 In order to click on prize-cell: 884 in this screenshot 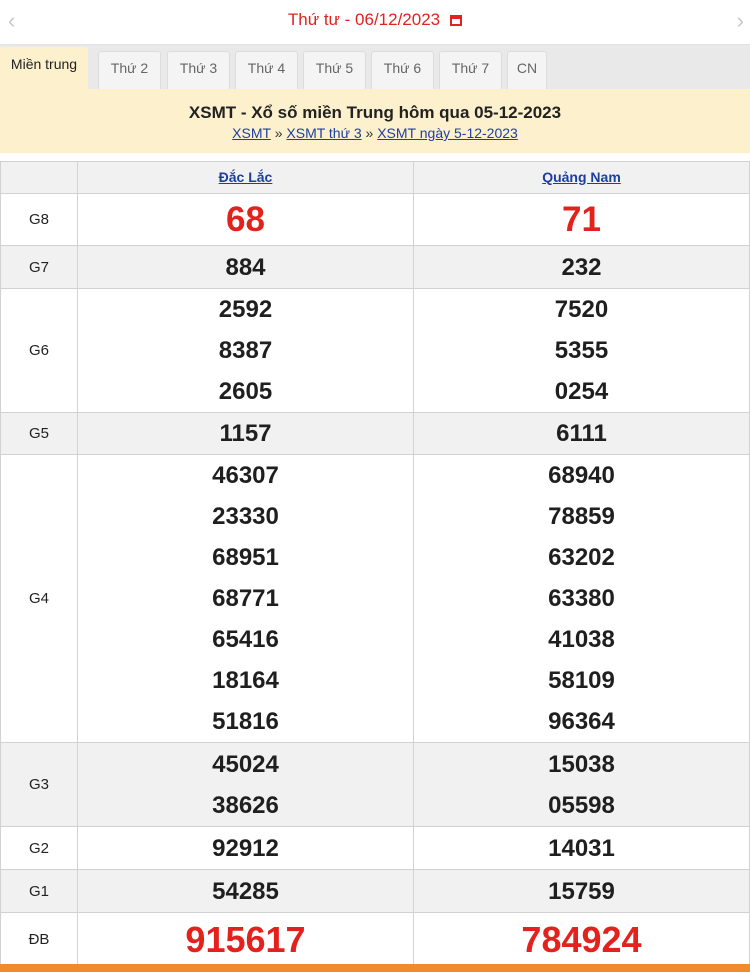, I will do `click(245, 267)`.